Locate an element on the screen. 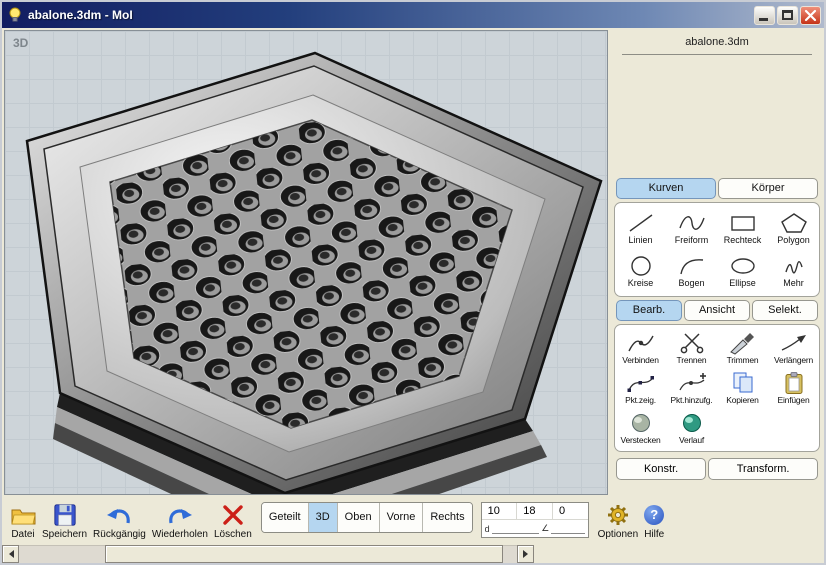 Image resolution: width=826 pixels, height=565 pixels. tool-label: Verstecken is located at coordinates (640, 440).